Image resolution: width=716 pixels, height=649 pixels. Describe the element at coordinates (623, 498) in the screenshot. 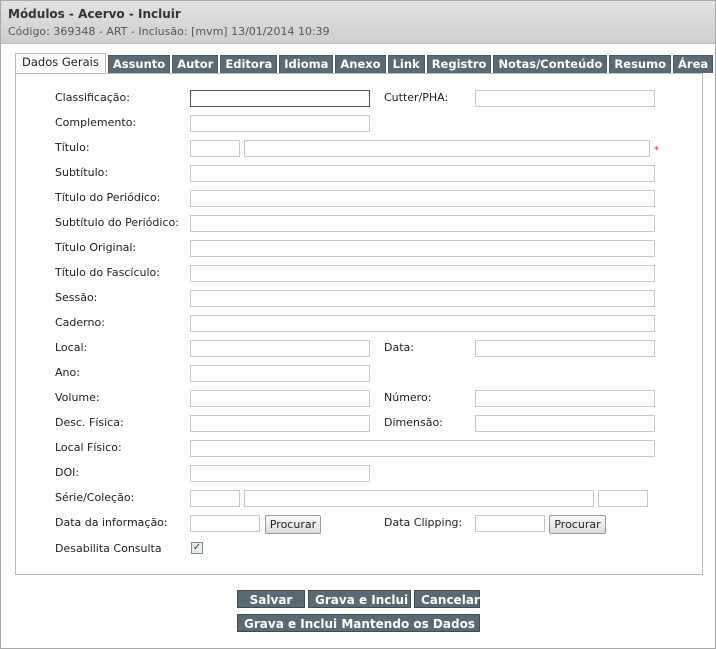

I see `serie-numero-input` at that location.